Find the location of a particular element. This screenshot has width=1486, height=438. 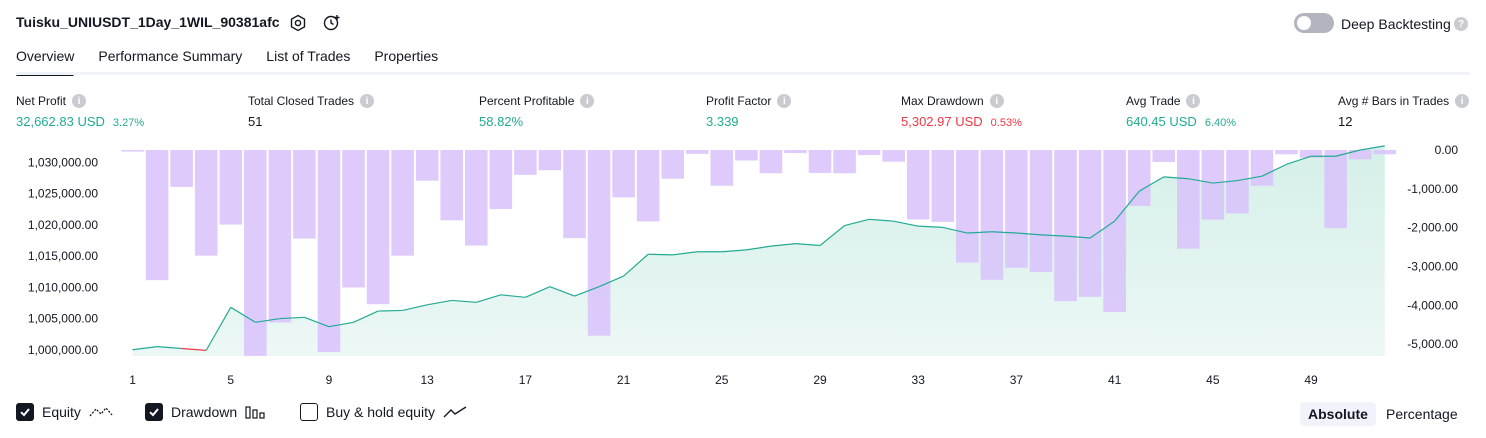

x-axis-tick-label: 21 is located at coordinates (624, 380).